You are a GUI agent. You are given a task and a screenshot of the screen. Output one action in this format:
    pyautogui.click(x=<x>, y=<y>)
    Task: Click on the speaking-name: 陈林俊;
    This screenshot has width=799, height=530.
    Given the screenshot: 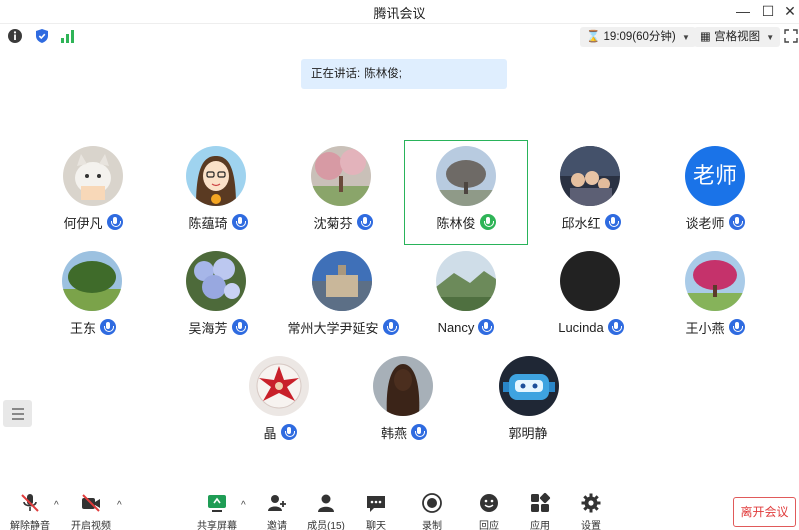 What is the action you would take?
    pyautogui.click(x=383, y=74)
    